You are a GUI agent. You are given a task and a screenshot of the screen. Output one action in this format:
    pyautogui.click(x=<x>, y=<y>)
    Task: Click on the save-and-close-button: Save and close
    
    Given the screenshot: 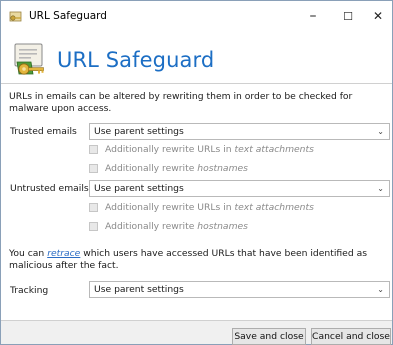 What is the action you would take?
    pyautogui.click(x=269, y=336)
    